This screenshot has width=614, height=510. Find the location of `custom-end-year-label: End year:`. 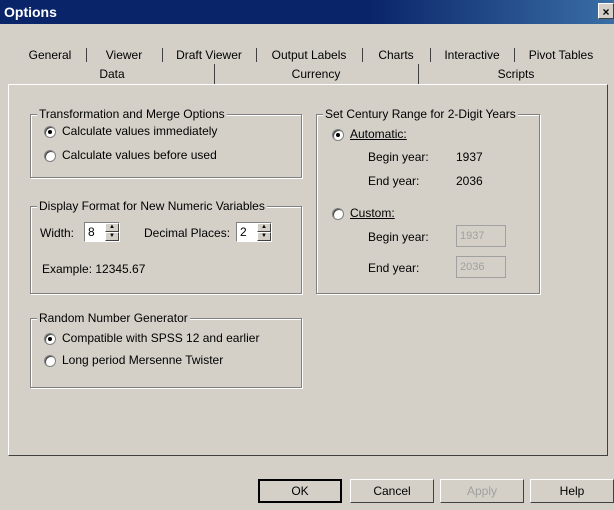

custom-end-year-label: End year: is located at coordinates (394, 268).